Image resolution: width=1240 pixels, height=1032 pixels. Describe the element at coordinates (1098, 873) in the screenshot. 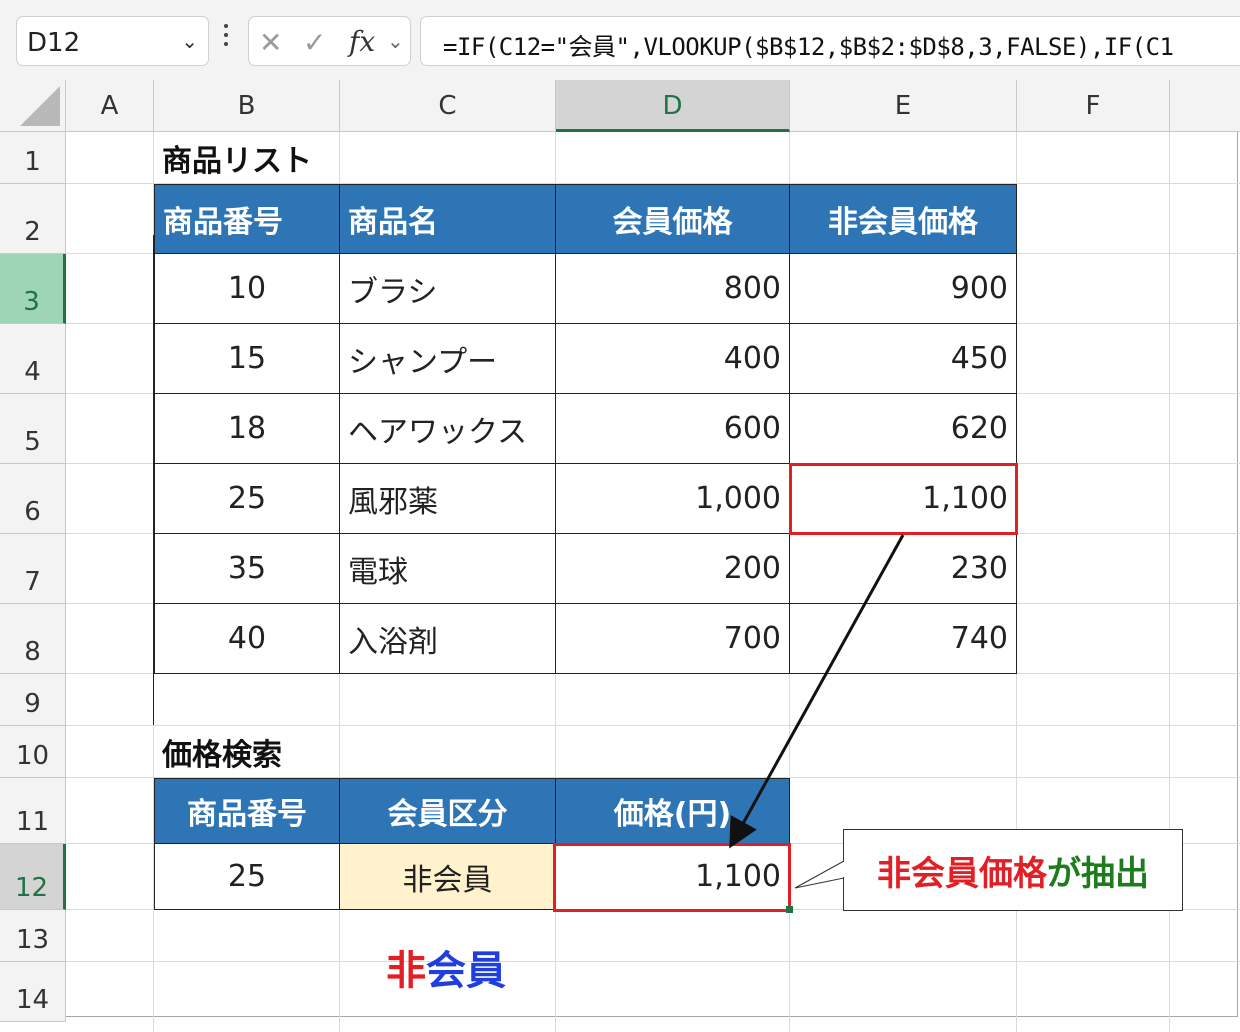

I see `callout-text-part2: が抽出` at that location.